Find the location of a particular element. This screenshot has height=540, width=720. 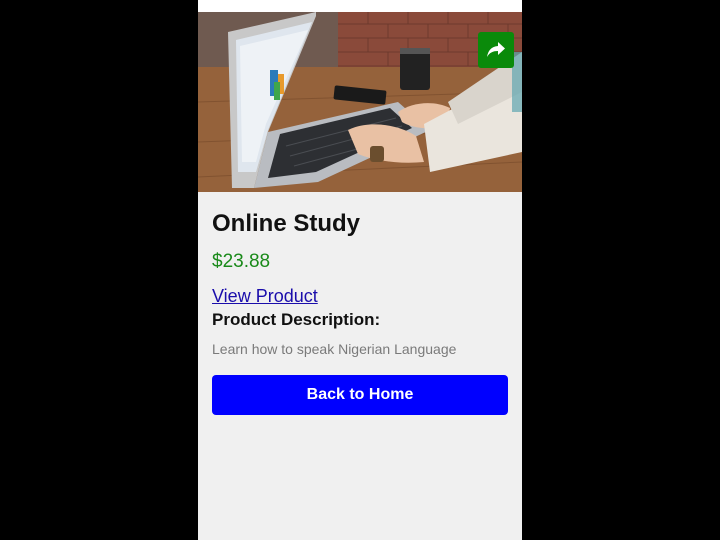

description-label: Product Description: is located at coordinates (296, 319).